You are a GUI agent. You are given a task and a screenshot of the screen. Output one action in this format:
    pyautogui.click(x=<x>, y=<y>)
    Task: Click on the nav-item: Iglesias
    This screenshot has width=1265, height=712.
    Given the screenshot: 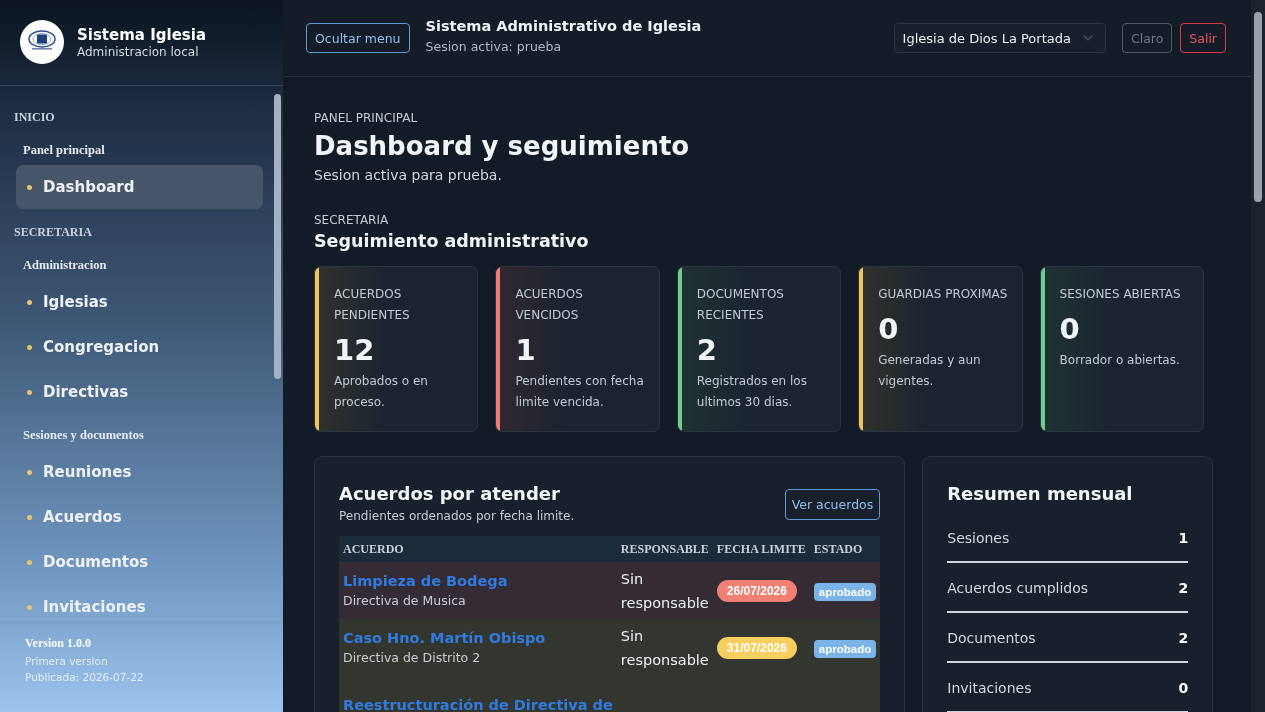 What is the action you would take?
    pyautogui.click(x=139, y=302)
    